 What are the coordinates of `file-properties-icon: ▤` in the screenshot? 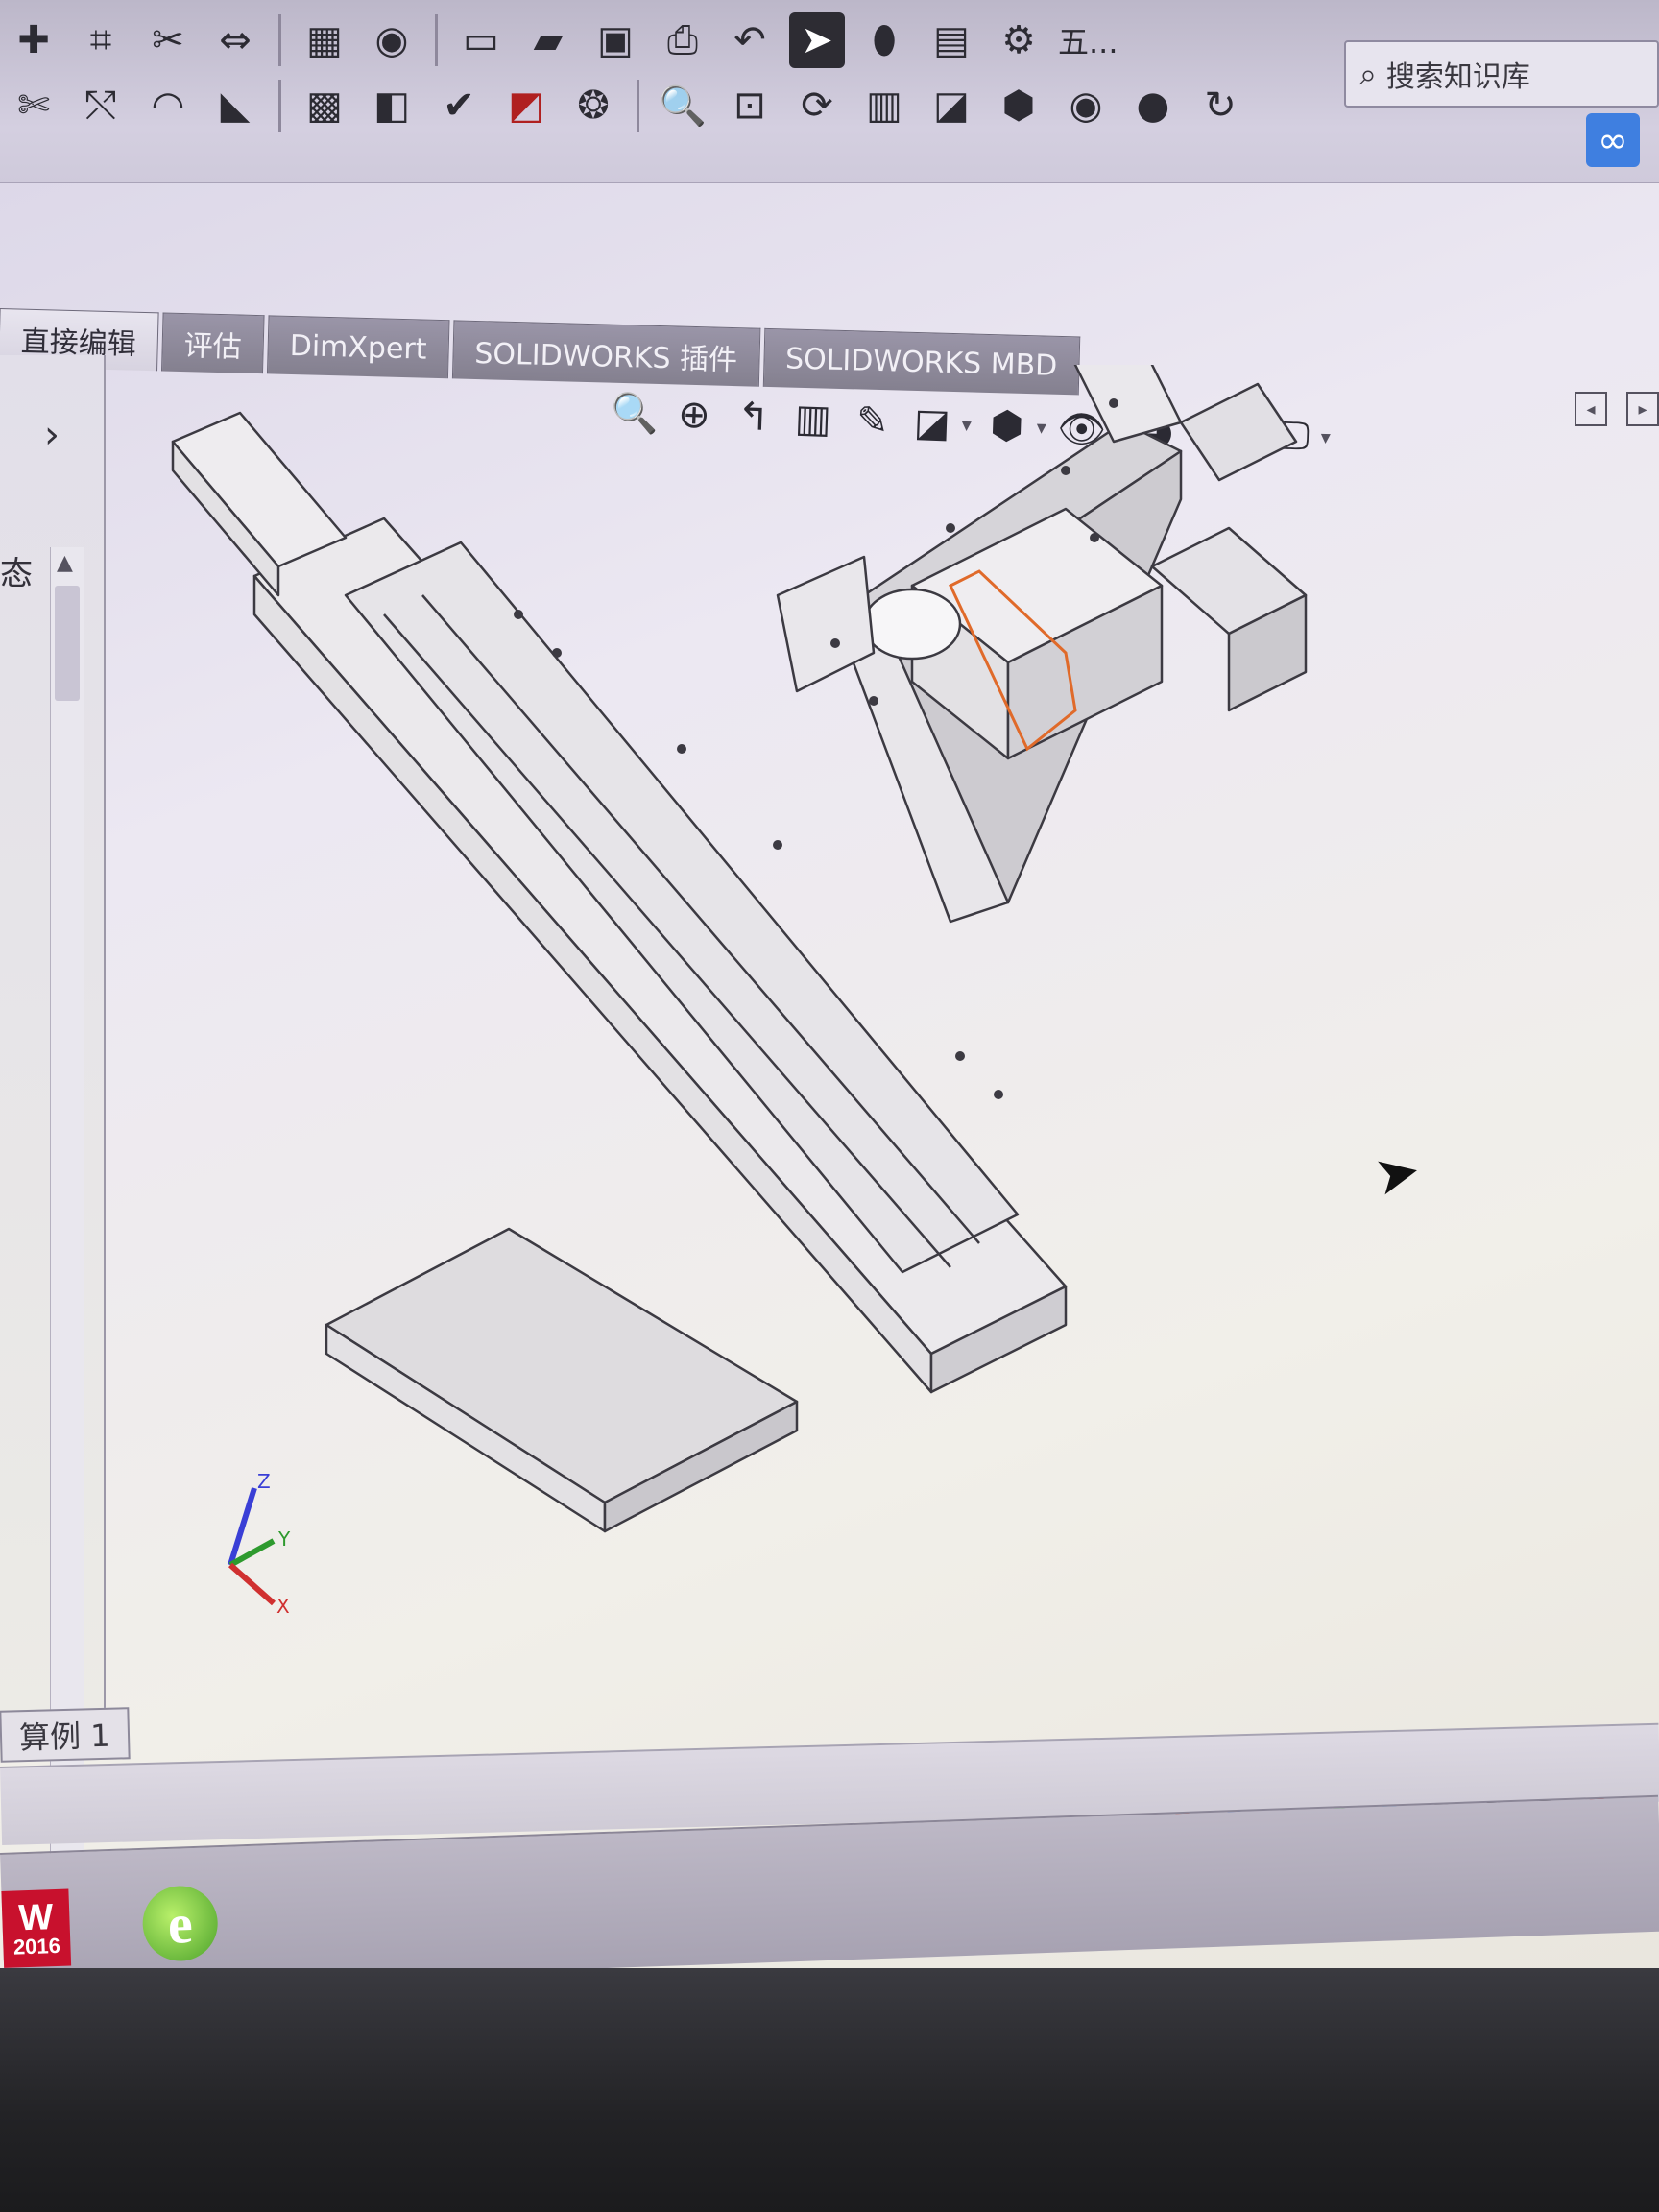 It's located at (952, 40).